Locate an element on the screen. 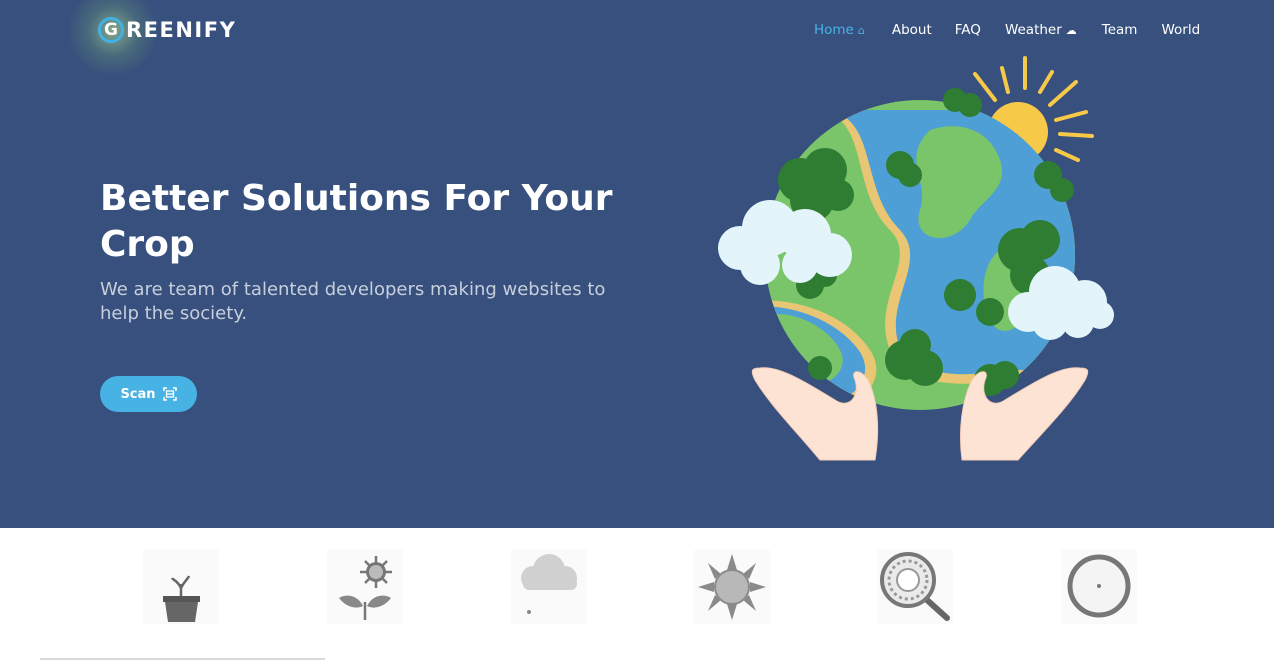 The height and width of the screenshot is (660, 1274). nav-item-about-label: About is located at coordinates (911, 30).